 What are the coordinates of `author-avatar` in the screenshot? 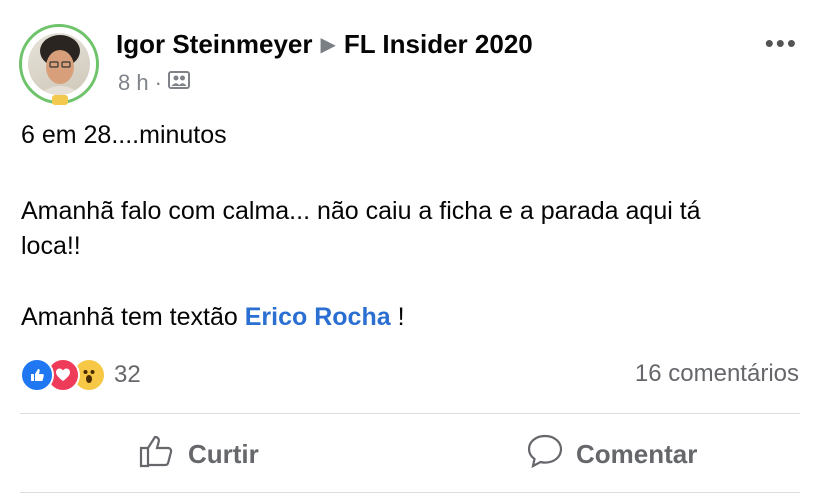 It's located at (59, 64).